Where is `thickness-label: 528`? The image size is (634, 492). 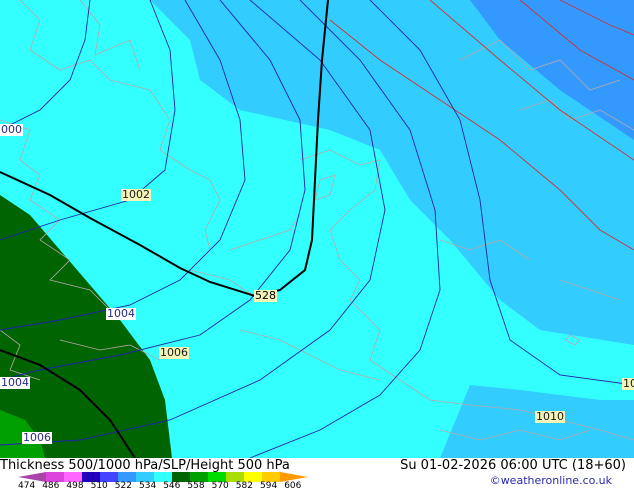
thickness-label: 528 is located at coordinates (265, 295).